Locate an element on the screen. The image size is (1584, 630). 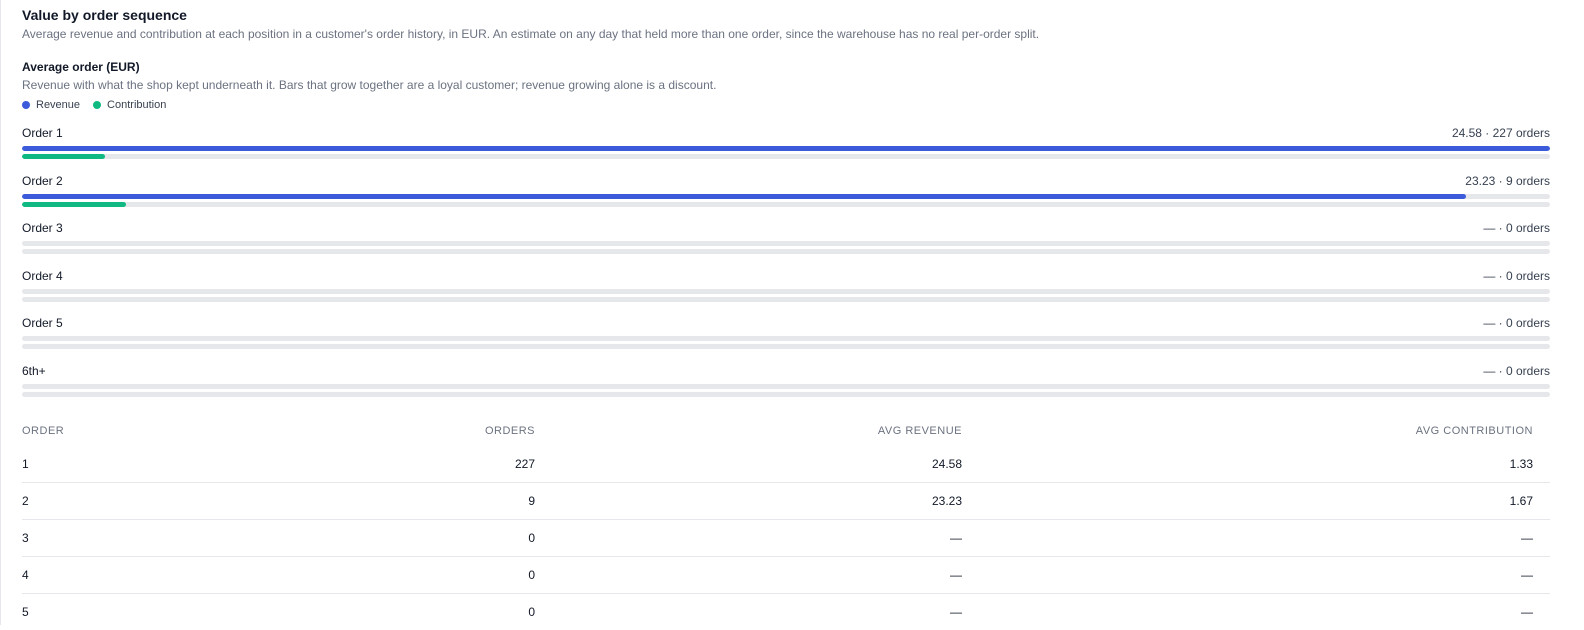
table-row: 40—— is located at coordinates (786, 575).